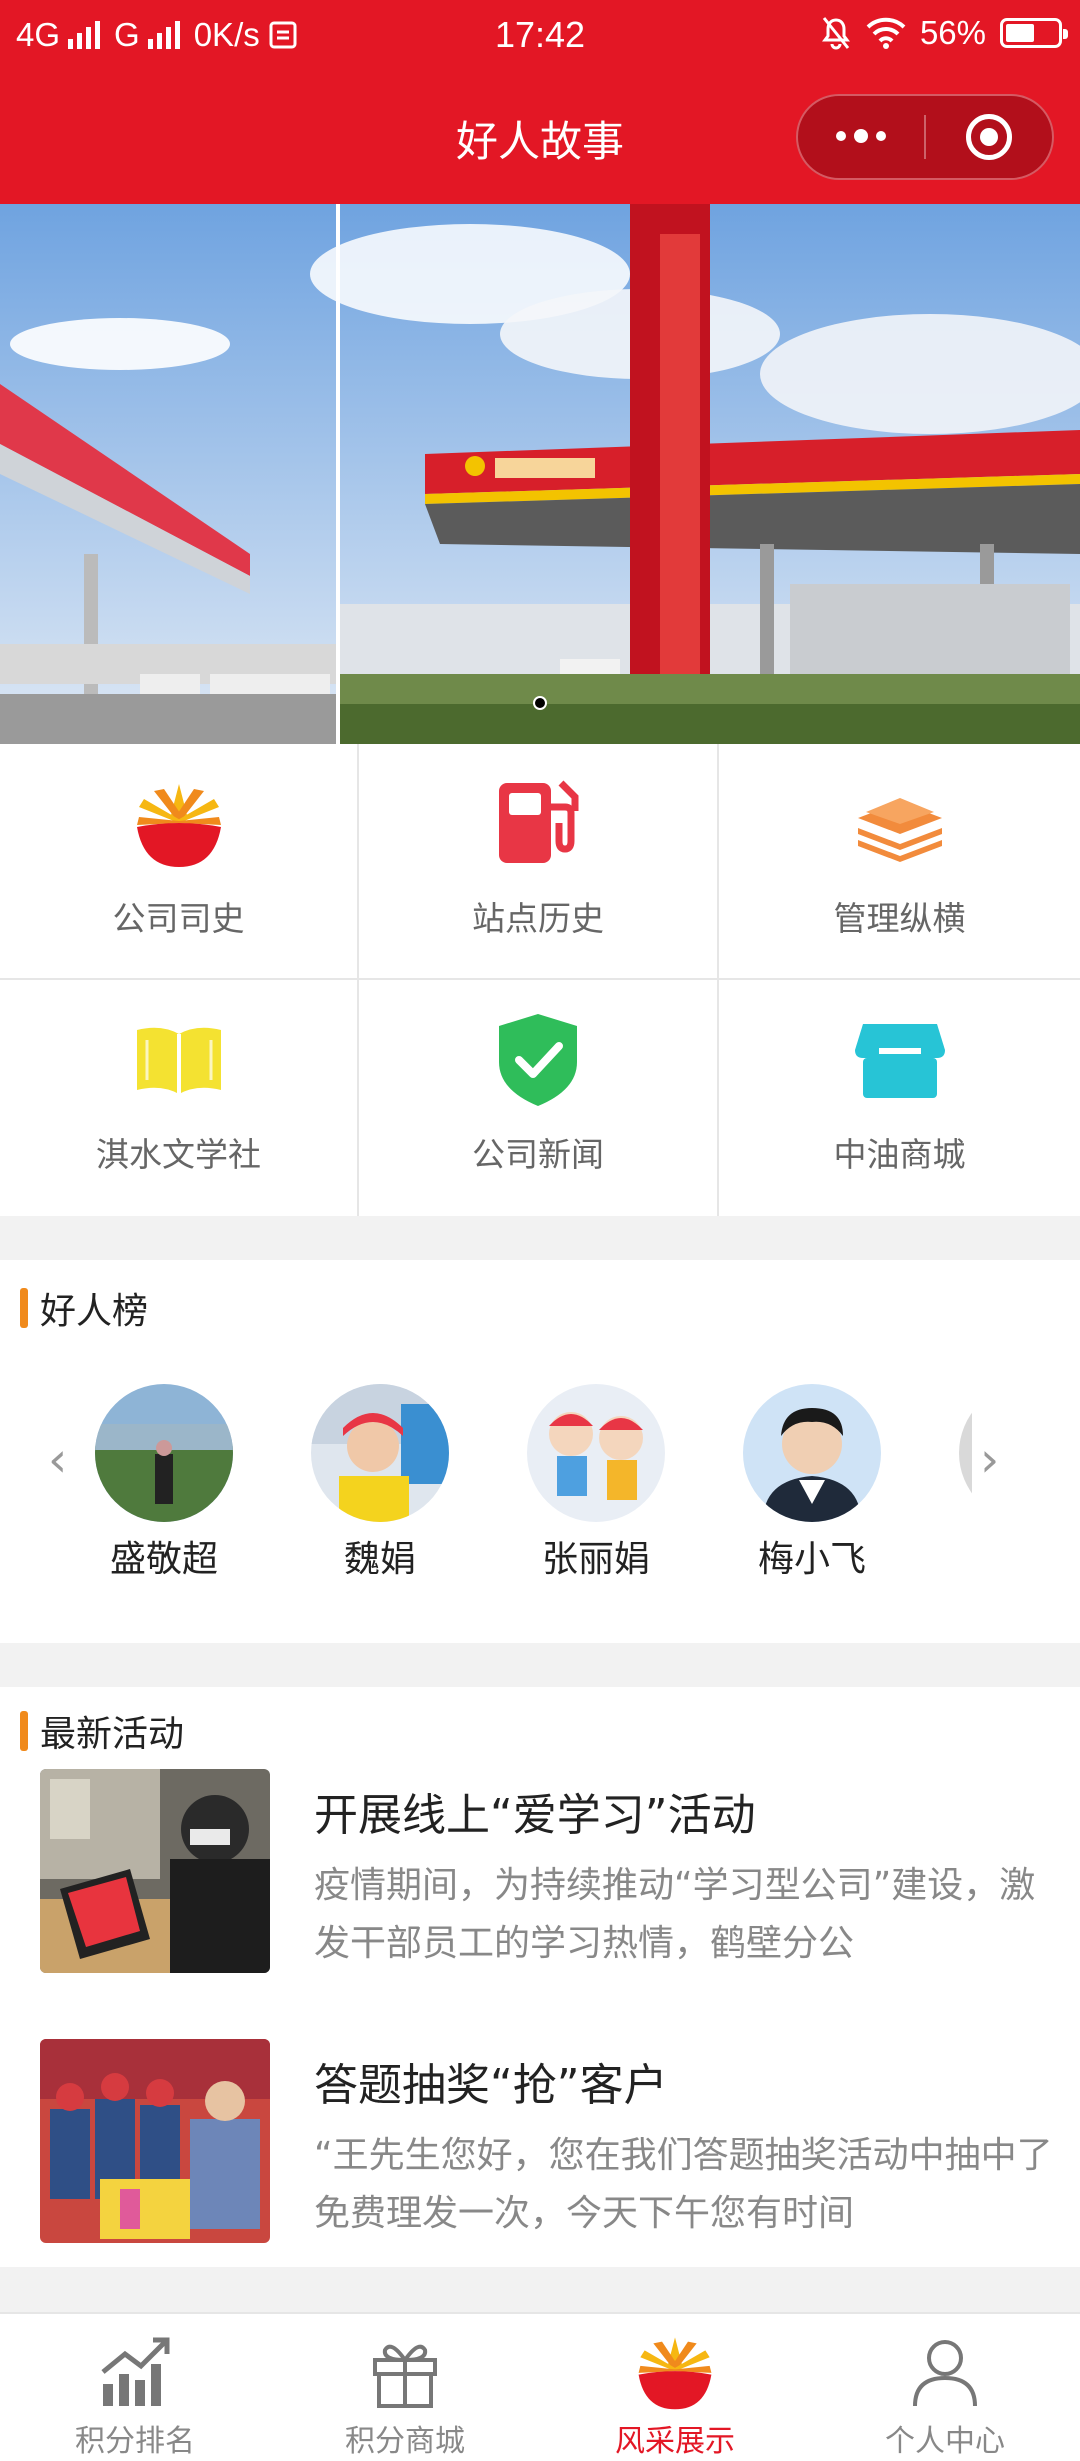 This screenshot has height=2461, width=1080. Describe the element at coordinates (178, 918) in the screenshot. I see `menu-label: 公司司史` at that location.